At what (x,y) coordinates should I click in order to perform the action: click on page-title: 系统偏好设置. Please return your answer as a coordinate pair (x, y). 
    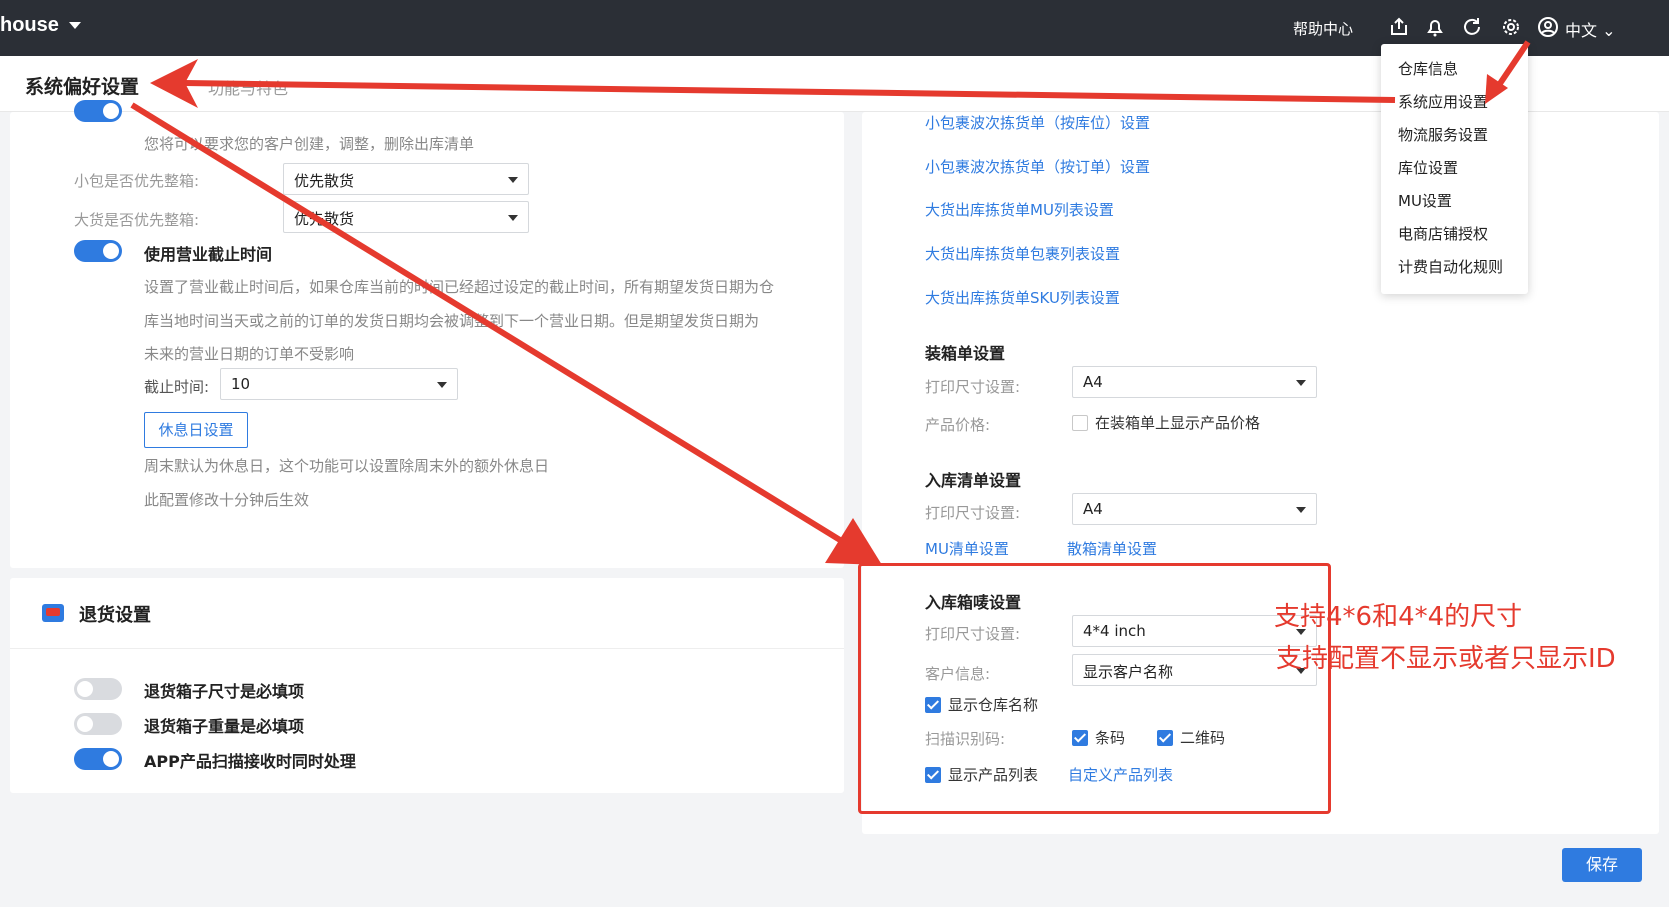
    Looking at the image, I should click on (82, 87).